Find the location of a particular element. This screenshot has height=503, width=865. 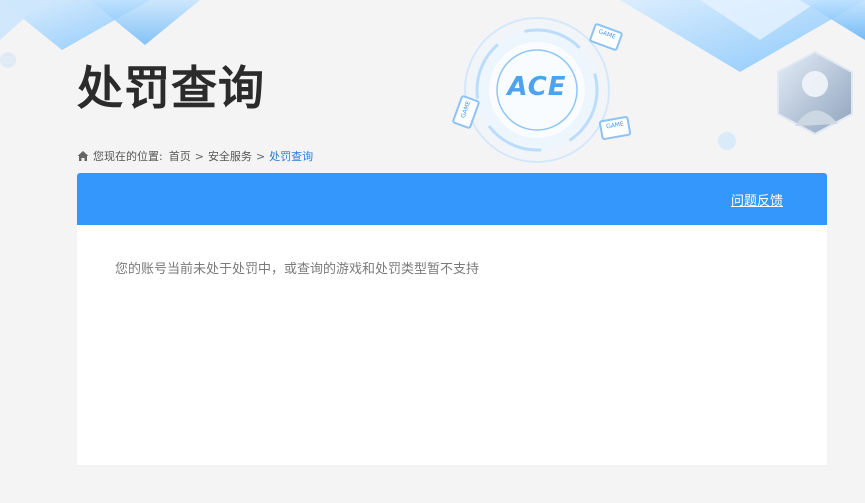

ace-logo-text: ACE is located at coordinates (537, 87).